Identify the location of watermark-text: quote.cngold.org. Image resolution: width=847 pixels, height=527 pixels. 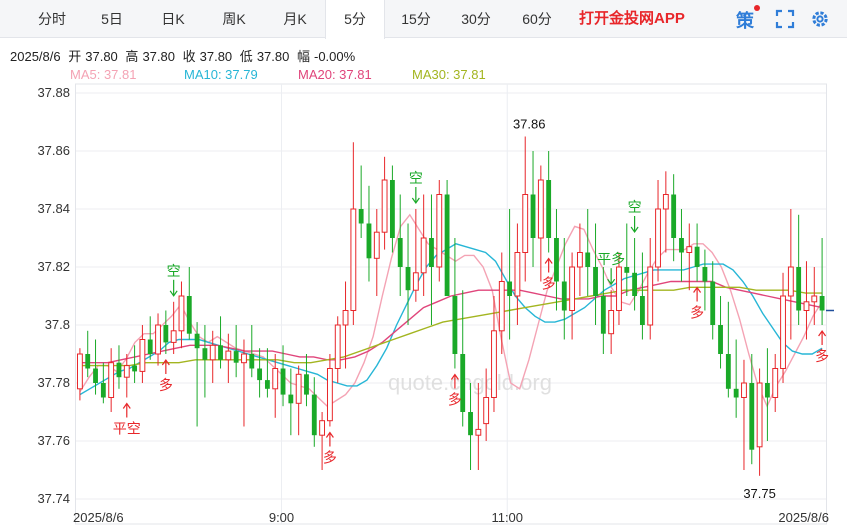
(470, 382).